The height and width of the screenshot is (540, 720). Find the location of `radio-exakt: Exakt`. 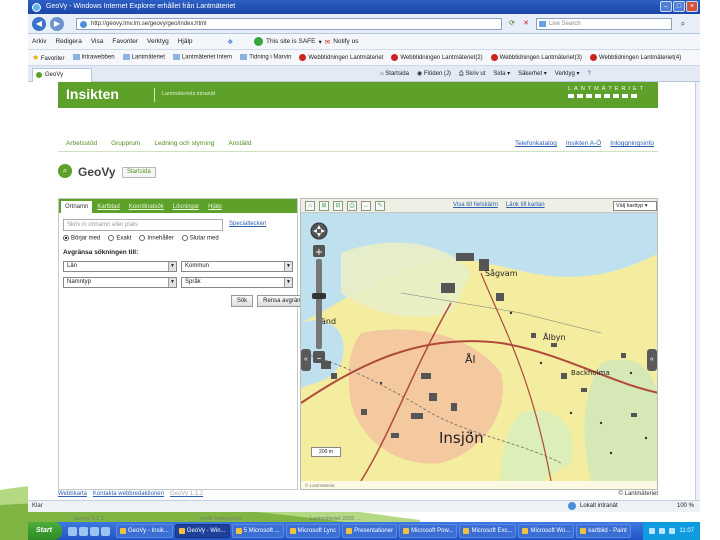

radio-exakt: Exakt is located at coordinates (119, 238).